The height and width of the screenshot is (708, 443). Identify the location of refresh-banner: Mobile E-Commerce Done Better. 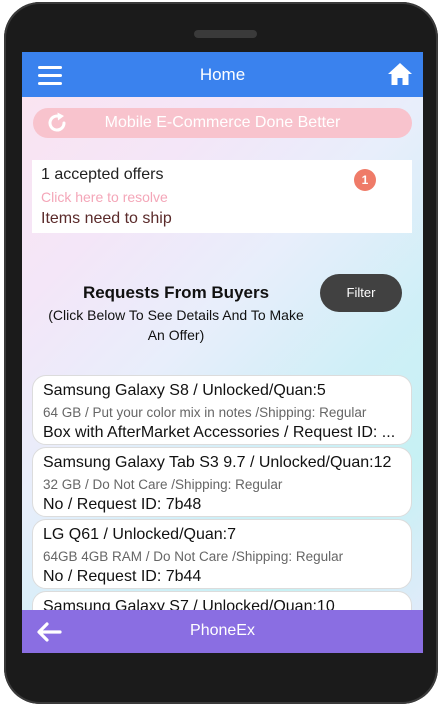
(222, 123).